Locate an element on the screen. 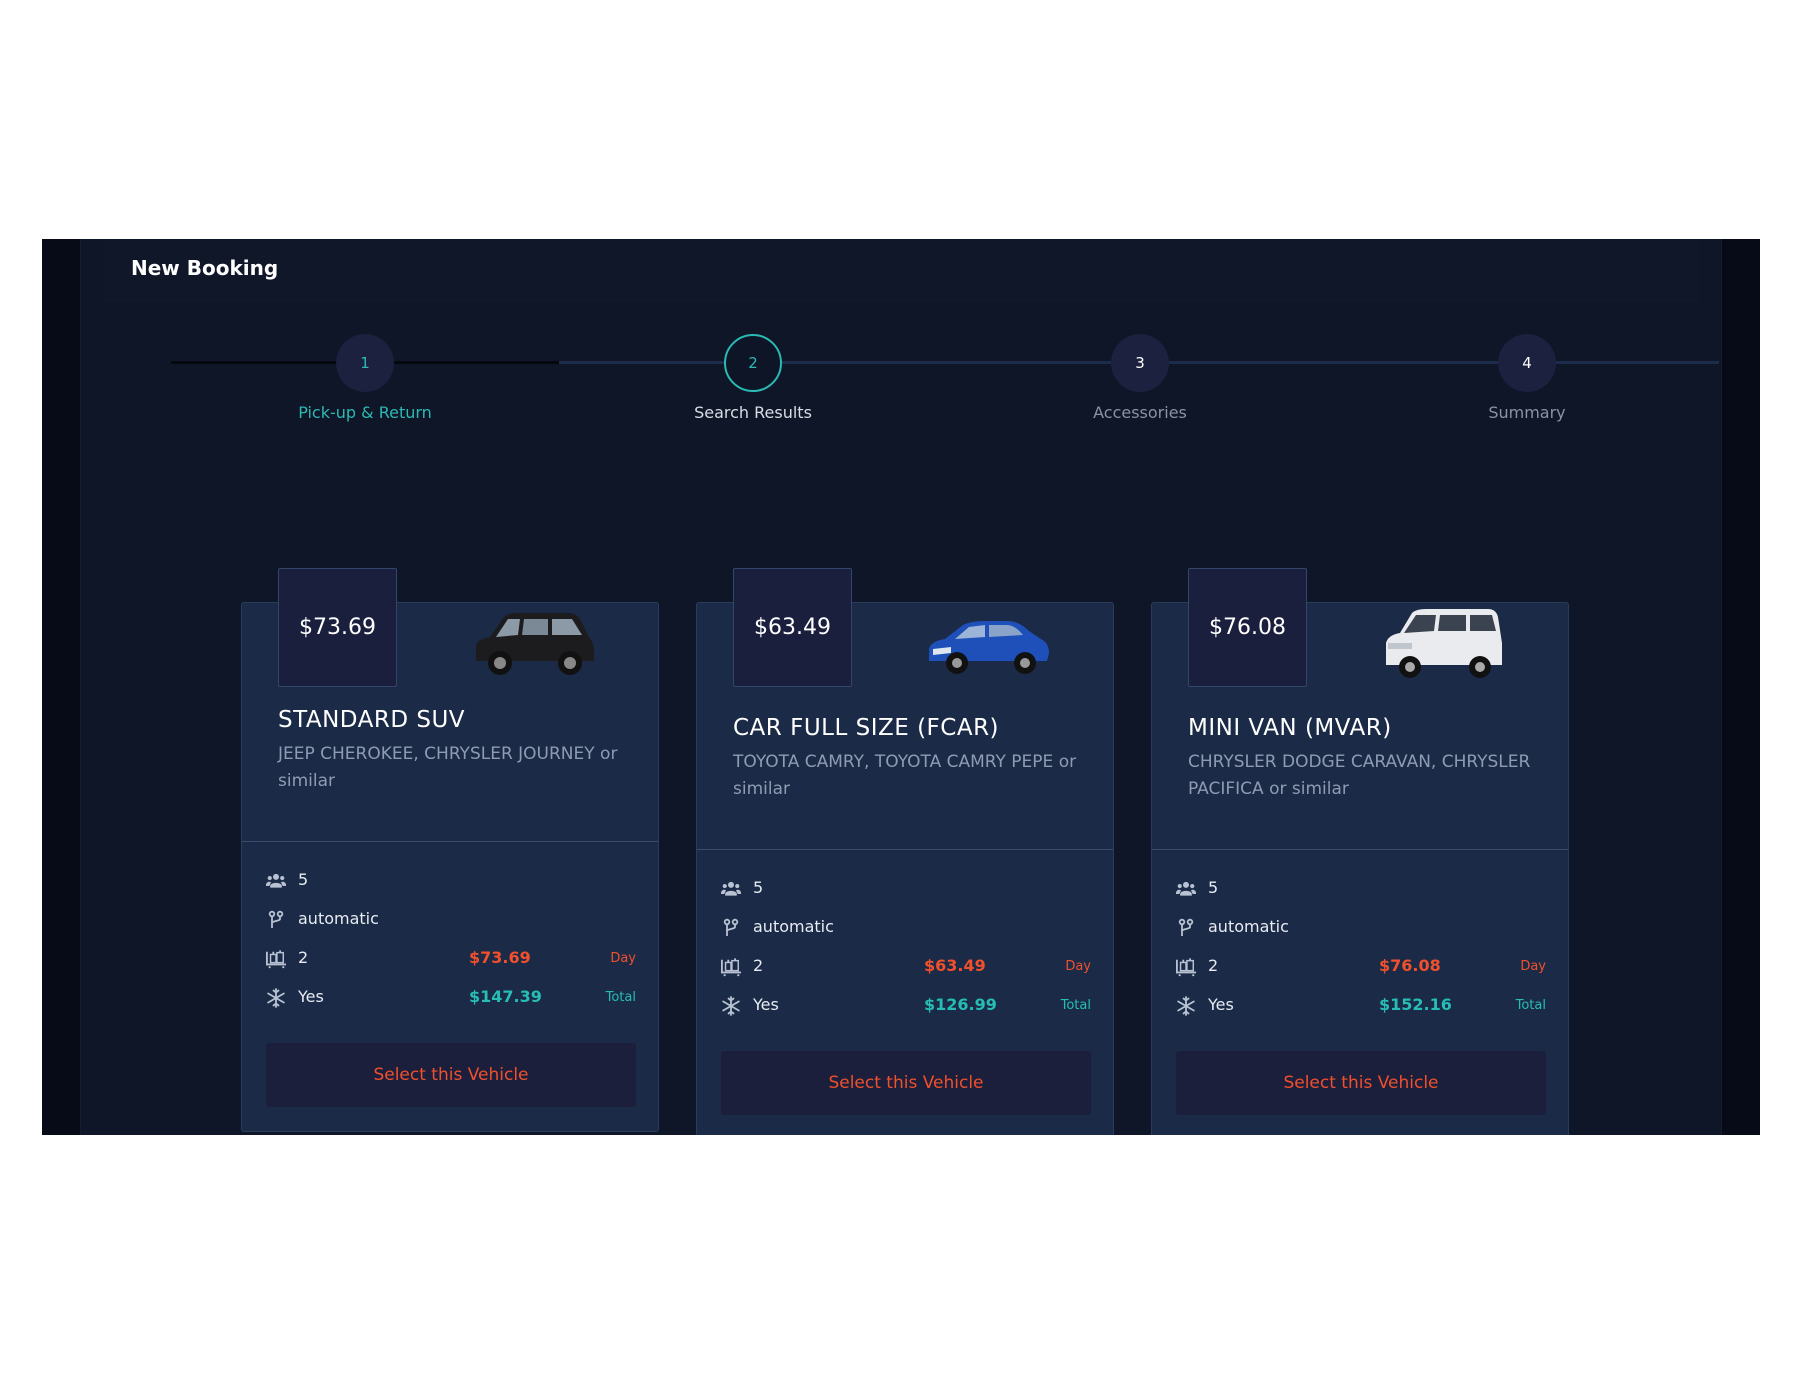 This screenshot has width=1800, height=1389. total-price: $147.39 is located at coordinates (505, 996).